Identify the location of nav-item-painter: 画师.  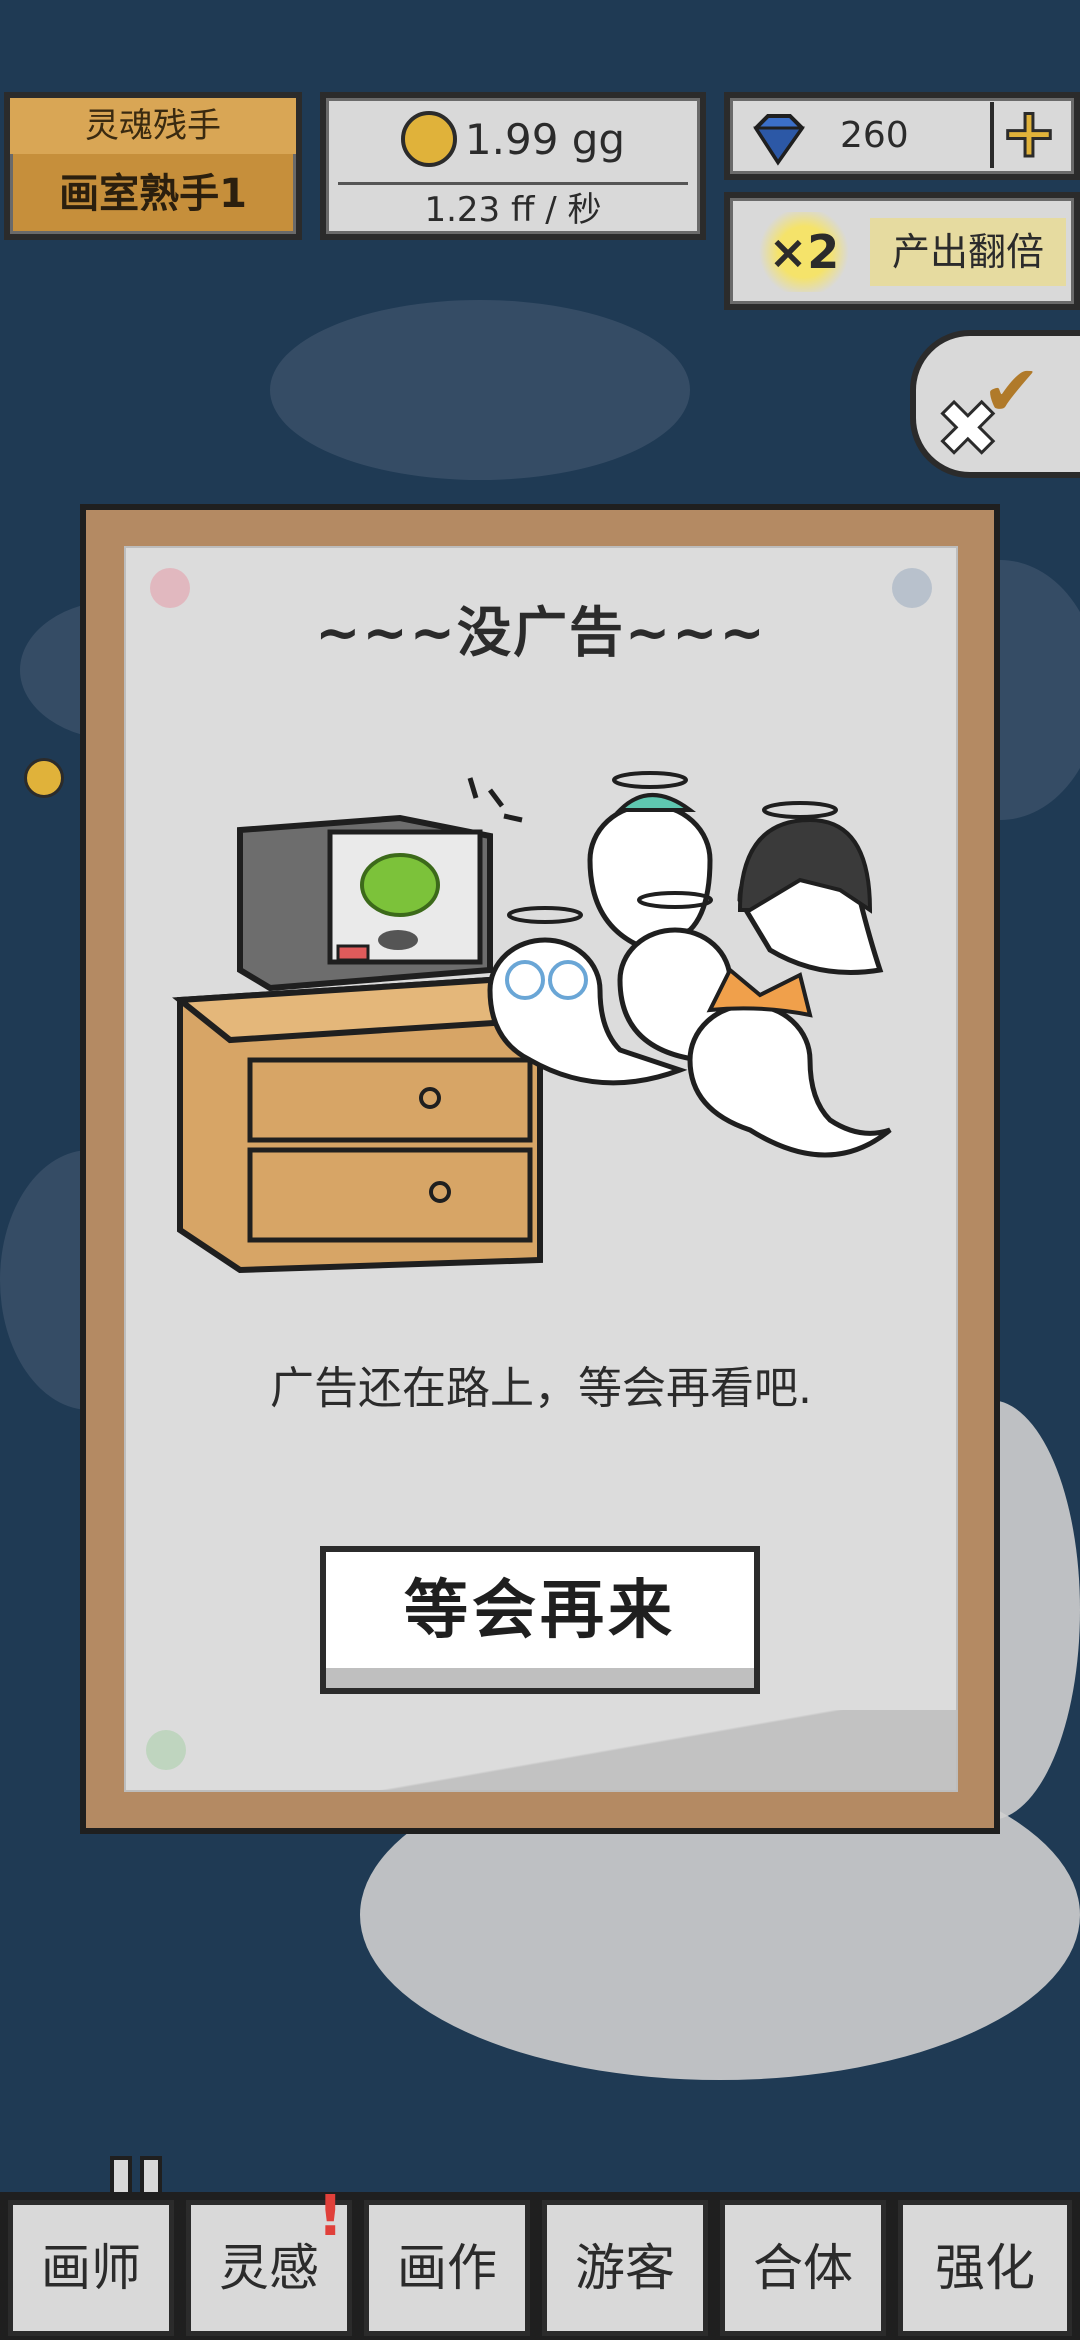
(91, 2268).